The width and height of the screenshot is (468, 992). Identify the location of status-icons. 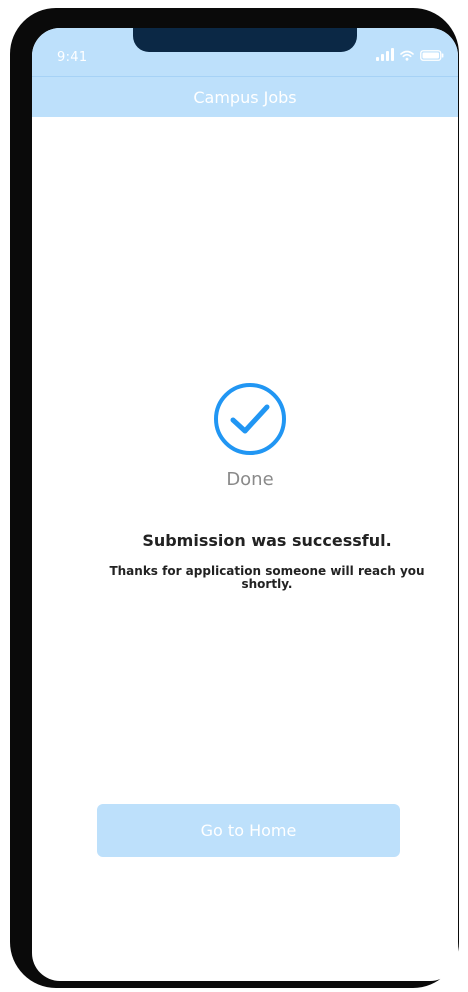
(410, 54).